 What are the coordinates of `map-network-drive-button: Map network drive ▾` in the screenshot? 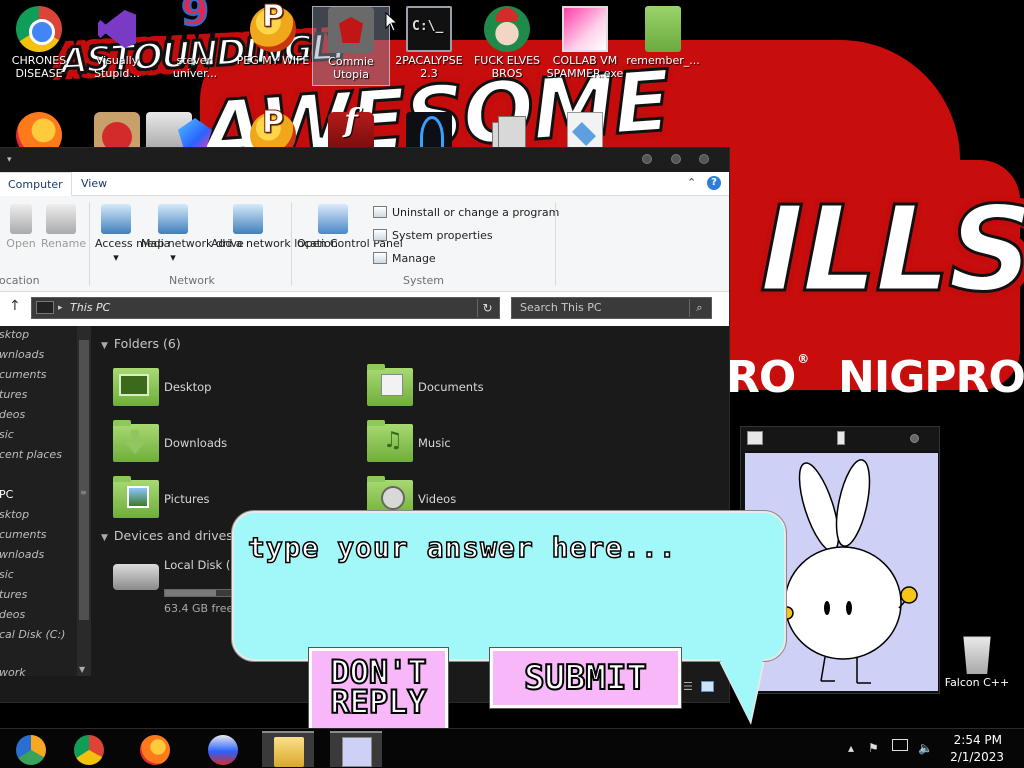 It's located at (192, 234).